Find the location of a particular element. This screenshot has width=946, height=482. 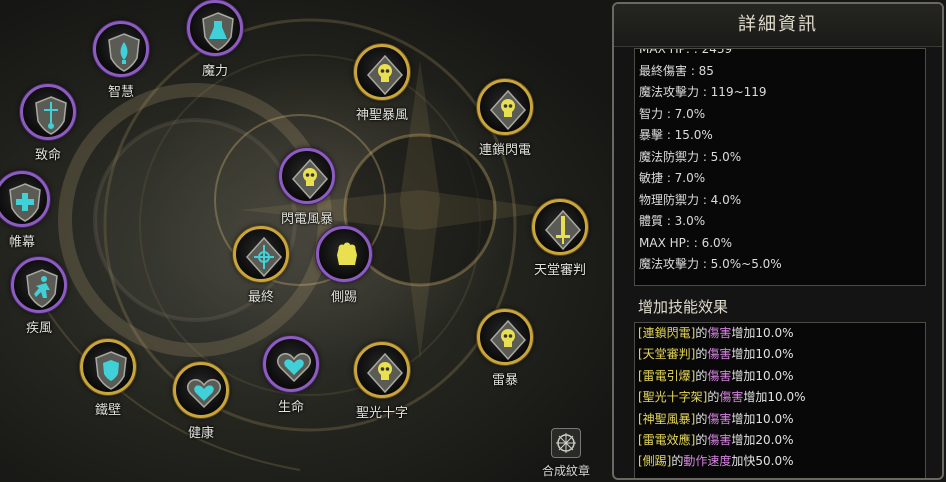

effect-skill: [雷電引爆] is located at coordinates (667, 375).